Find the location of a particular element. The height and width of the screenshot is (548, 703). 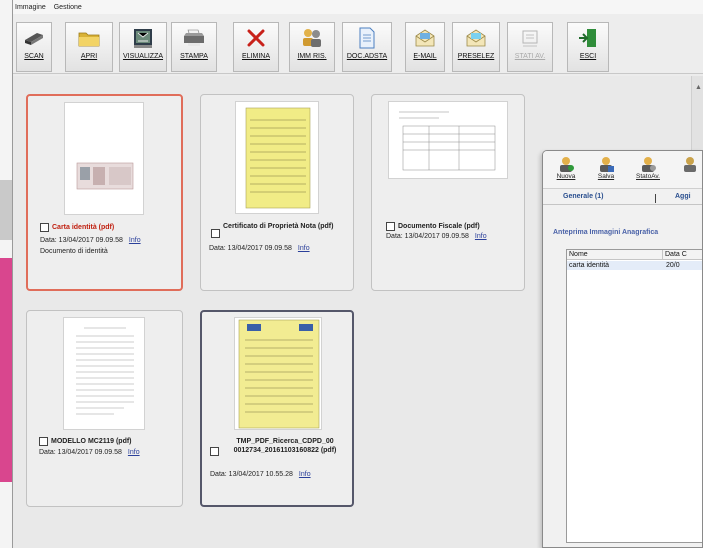

column-header-nome: Nome is located at coordinates (615, 255).